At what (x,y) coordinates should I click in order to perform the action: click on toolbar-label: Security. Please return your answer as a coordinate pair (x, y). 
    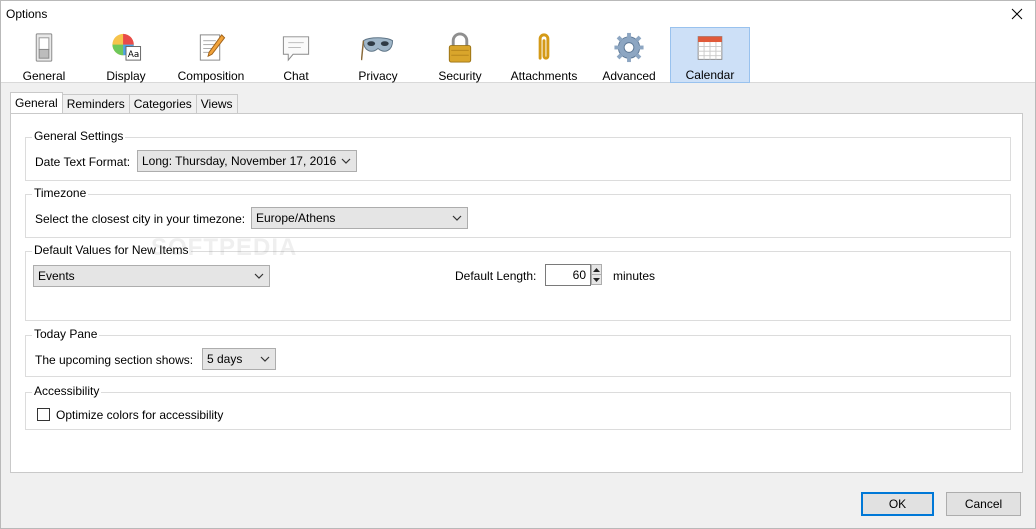
    Looking at the image, I should click on (460, 76).